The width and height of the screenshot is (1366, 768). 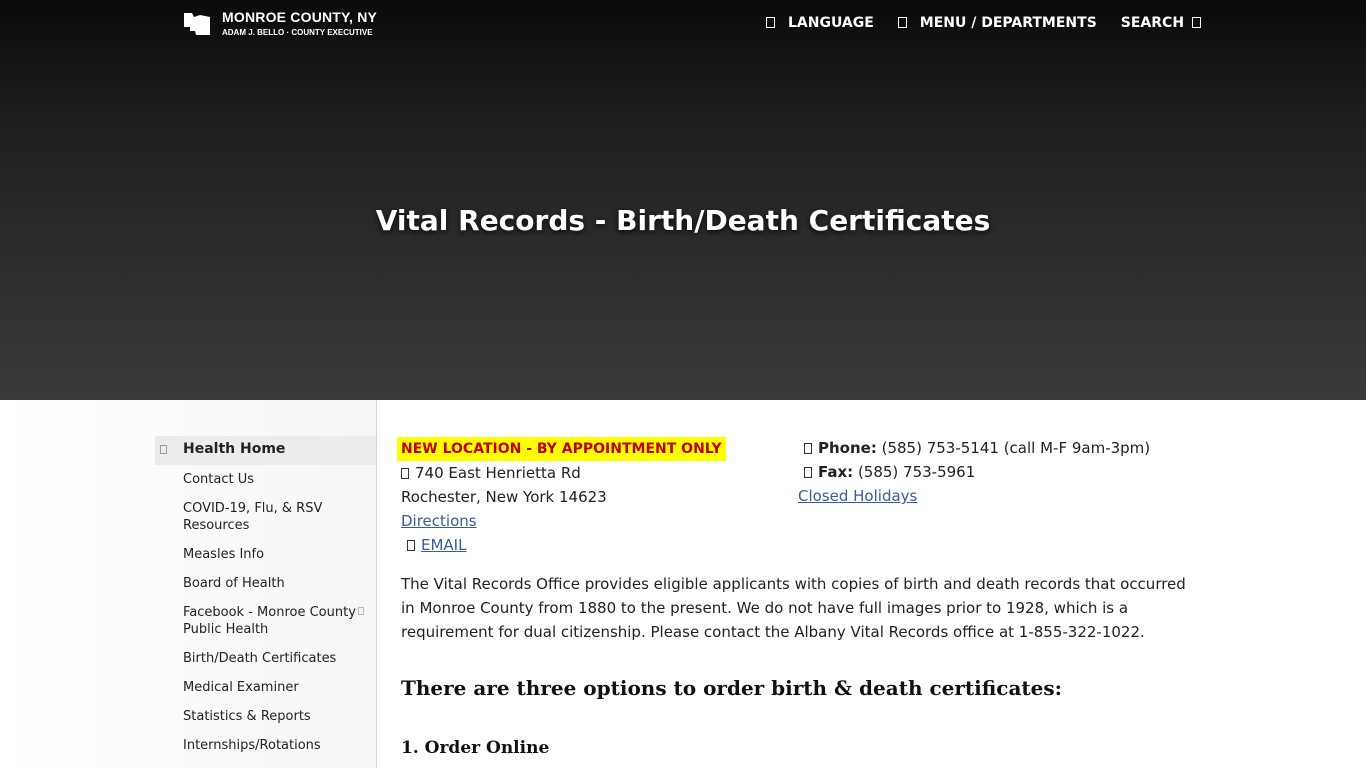 I want to click on sidebar-item-birth-death-certificates: Birth/Death Certificates, so click(x=265, y=658).